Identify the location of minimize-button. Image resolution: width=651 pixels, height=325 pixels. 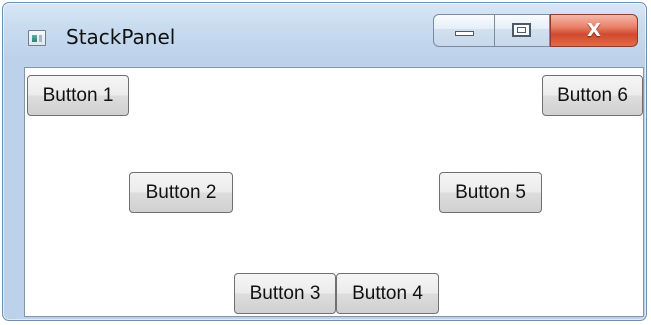
(464, 30).